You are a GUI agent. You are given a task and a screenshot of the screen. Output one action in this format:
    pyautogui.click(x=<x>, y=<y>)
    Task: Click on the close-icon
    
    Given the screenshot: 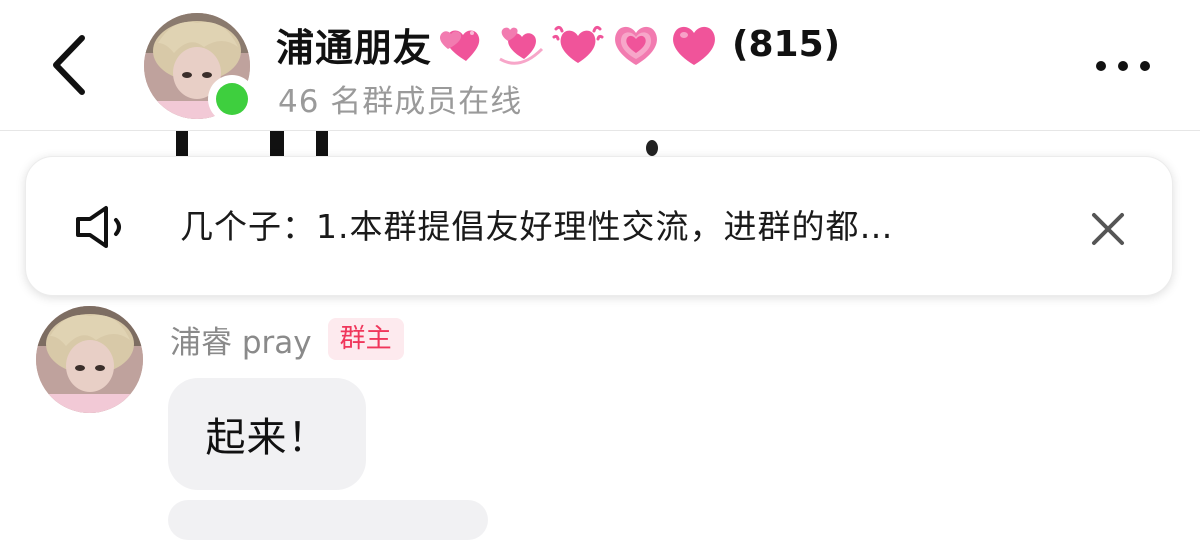 What is the action you would take?
    pyautogui.click(x=1108, y=229)
    